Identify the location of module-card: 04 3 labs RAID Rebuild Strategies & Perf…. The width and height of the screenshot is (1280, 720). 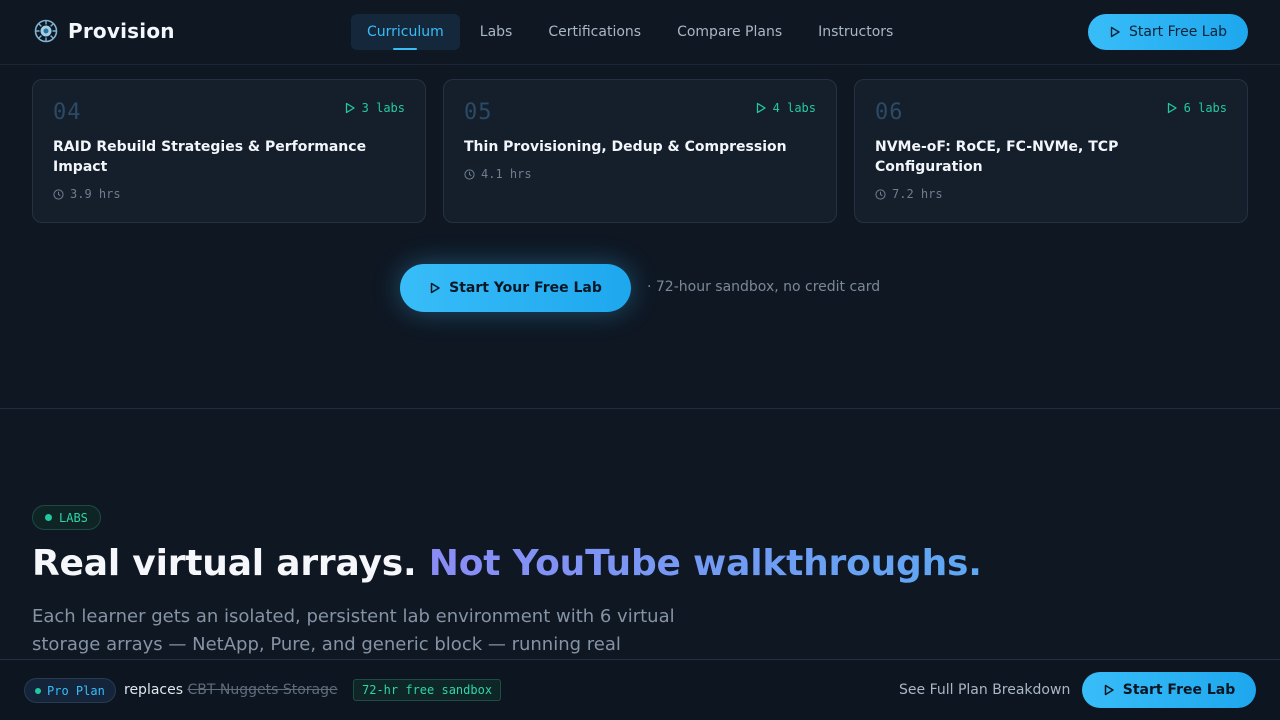
(229, 151).